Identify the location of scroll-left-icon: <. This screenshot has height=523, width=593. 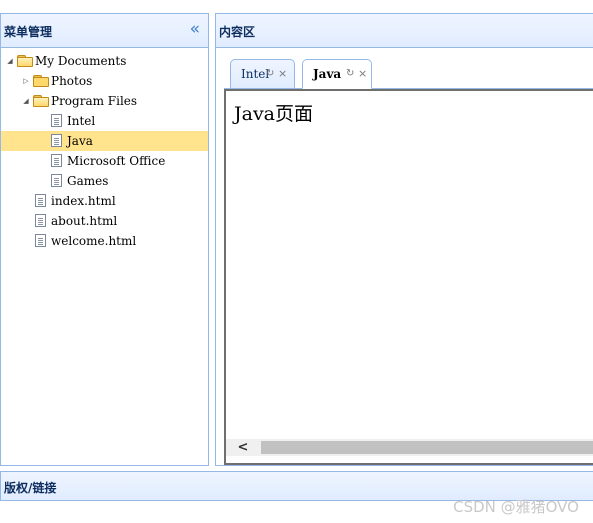
(243, 447).